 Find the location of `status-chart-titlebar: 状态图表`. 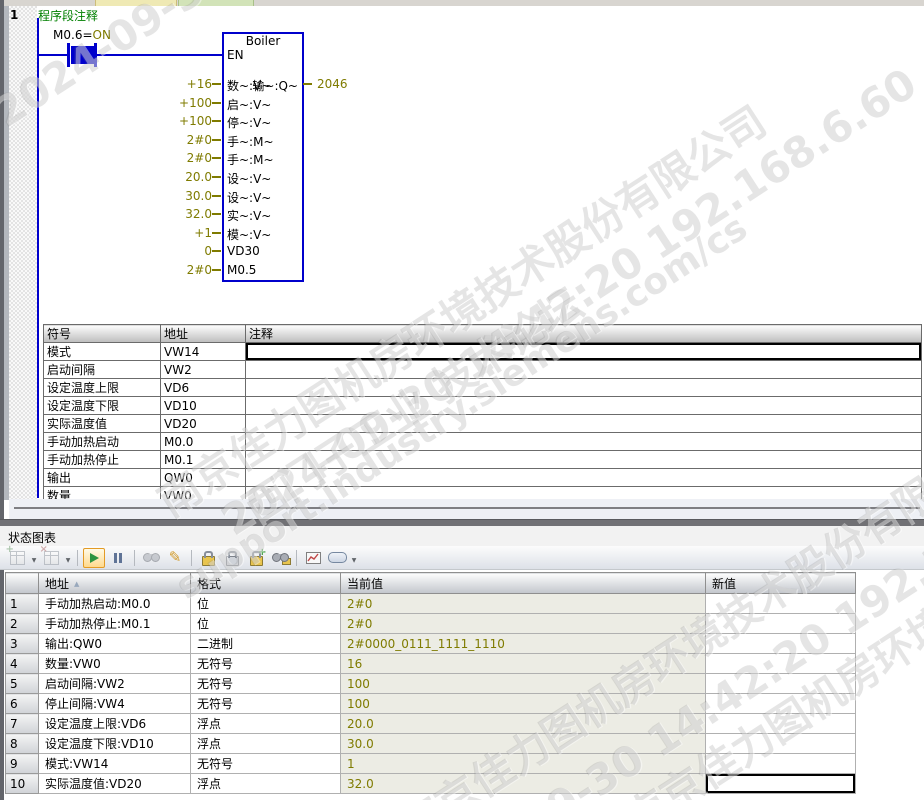

status-chart-titlebar: 状态图表 is located at coordinates (462, 536).